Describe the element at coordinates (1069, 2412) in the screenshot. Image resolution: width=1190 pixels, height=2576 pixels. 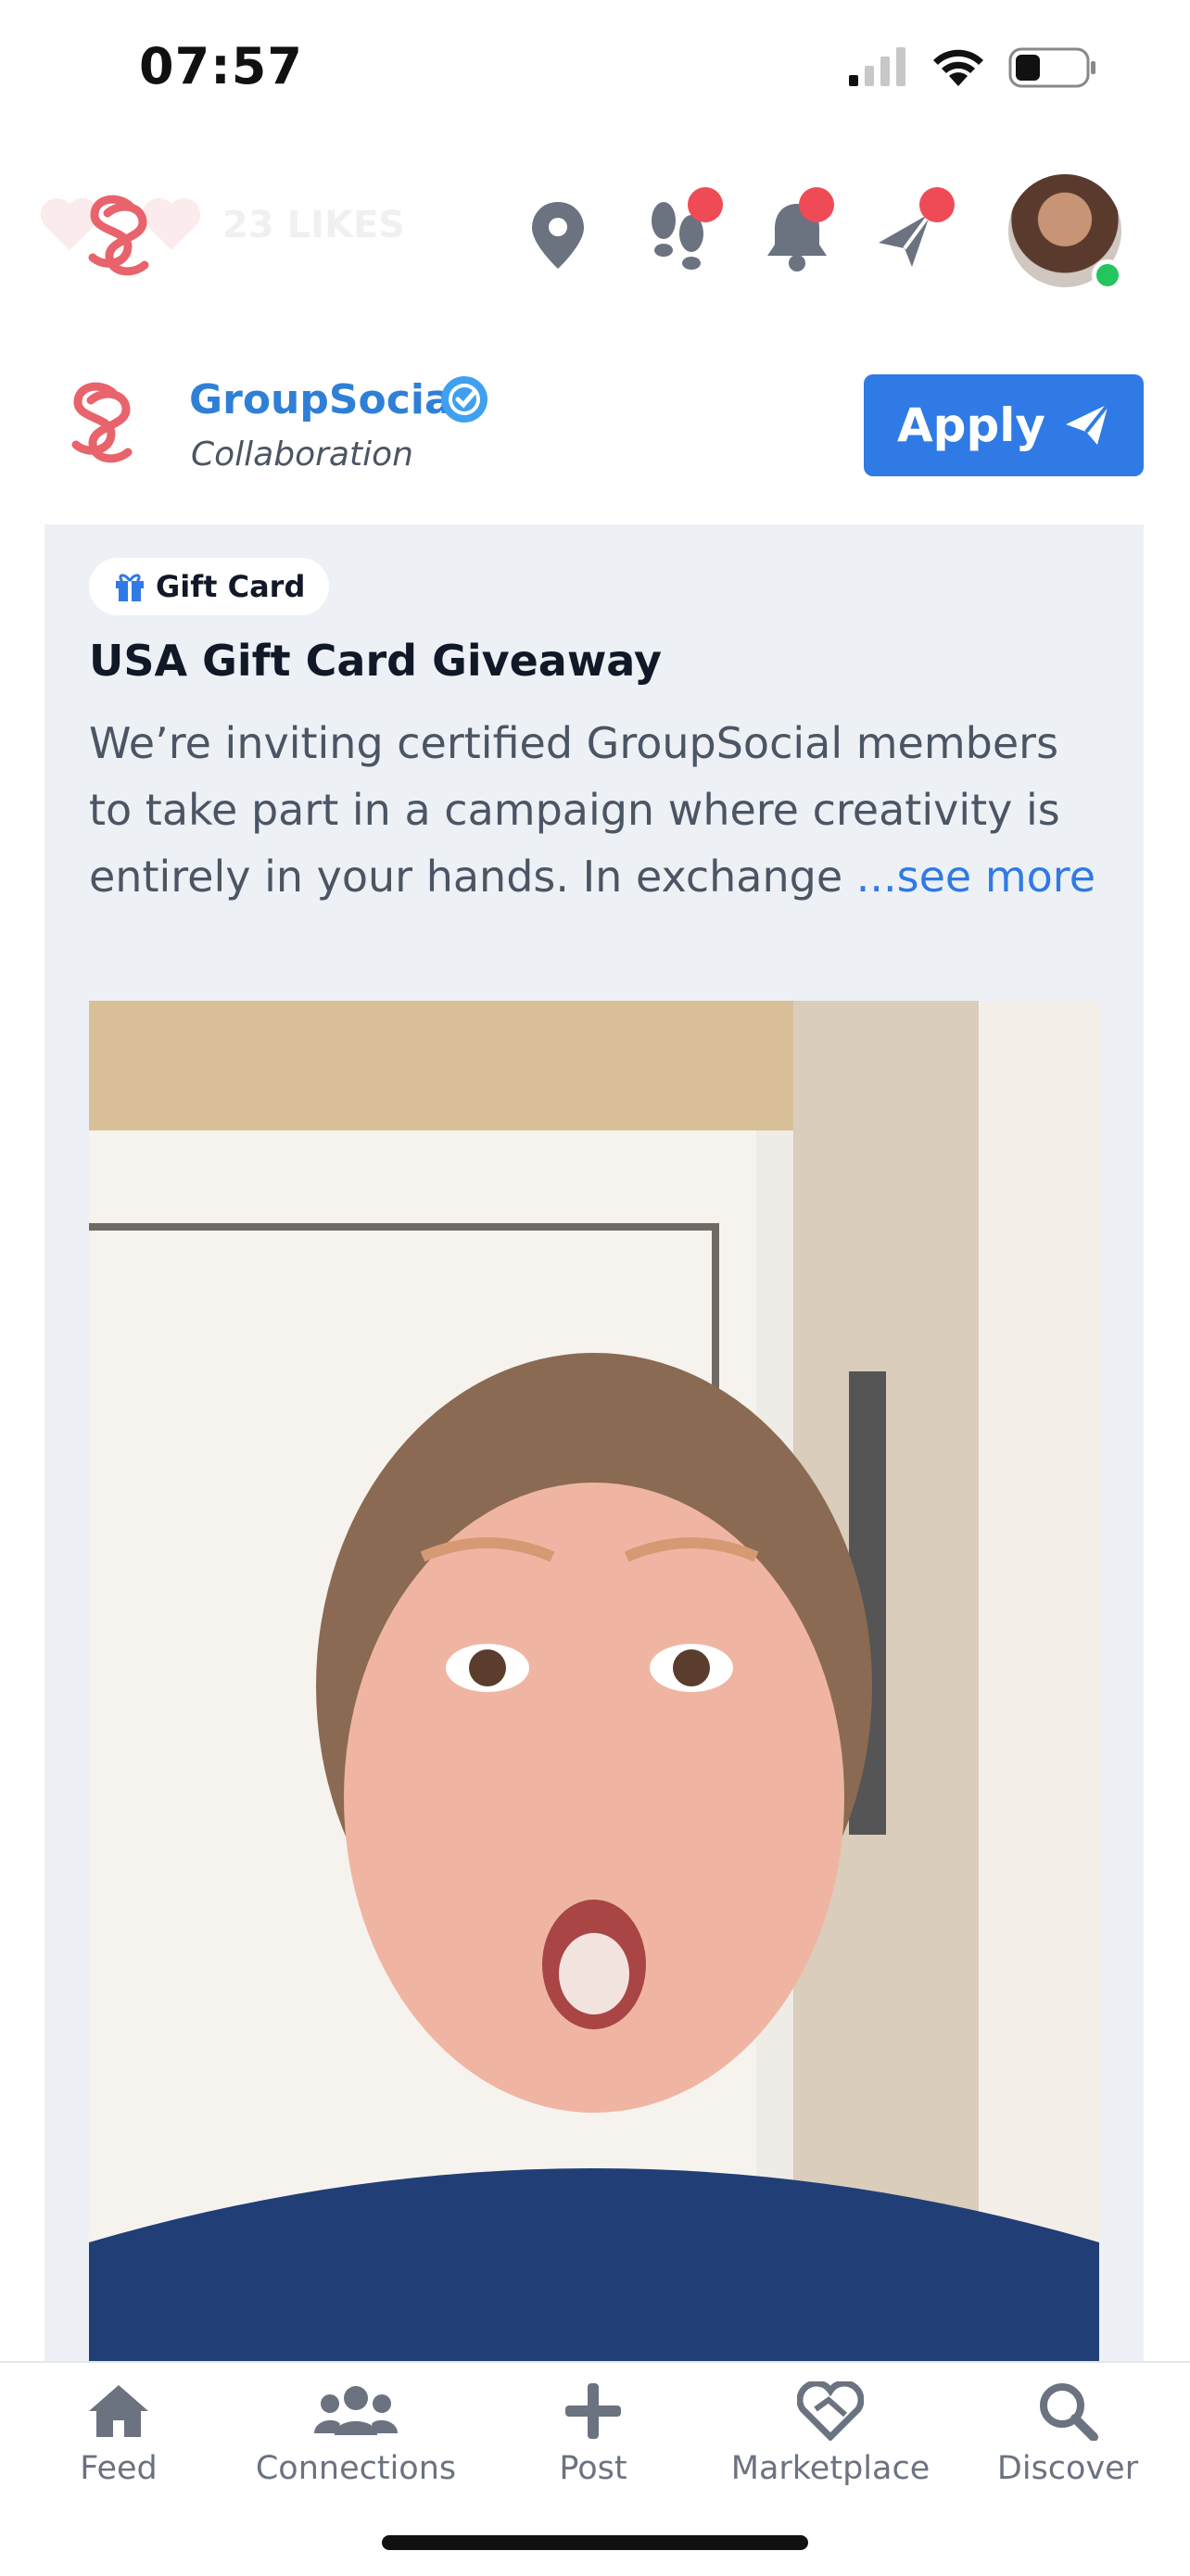
I see `search-icon` at that location.